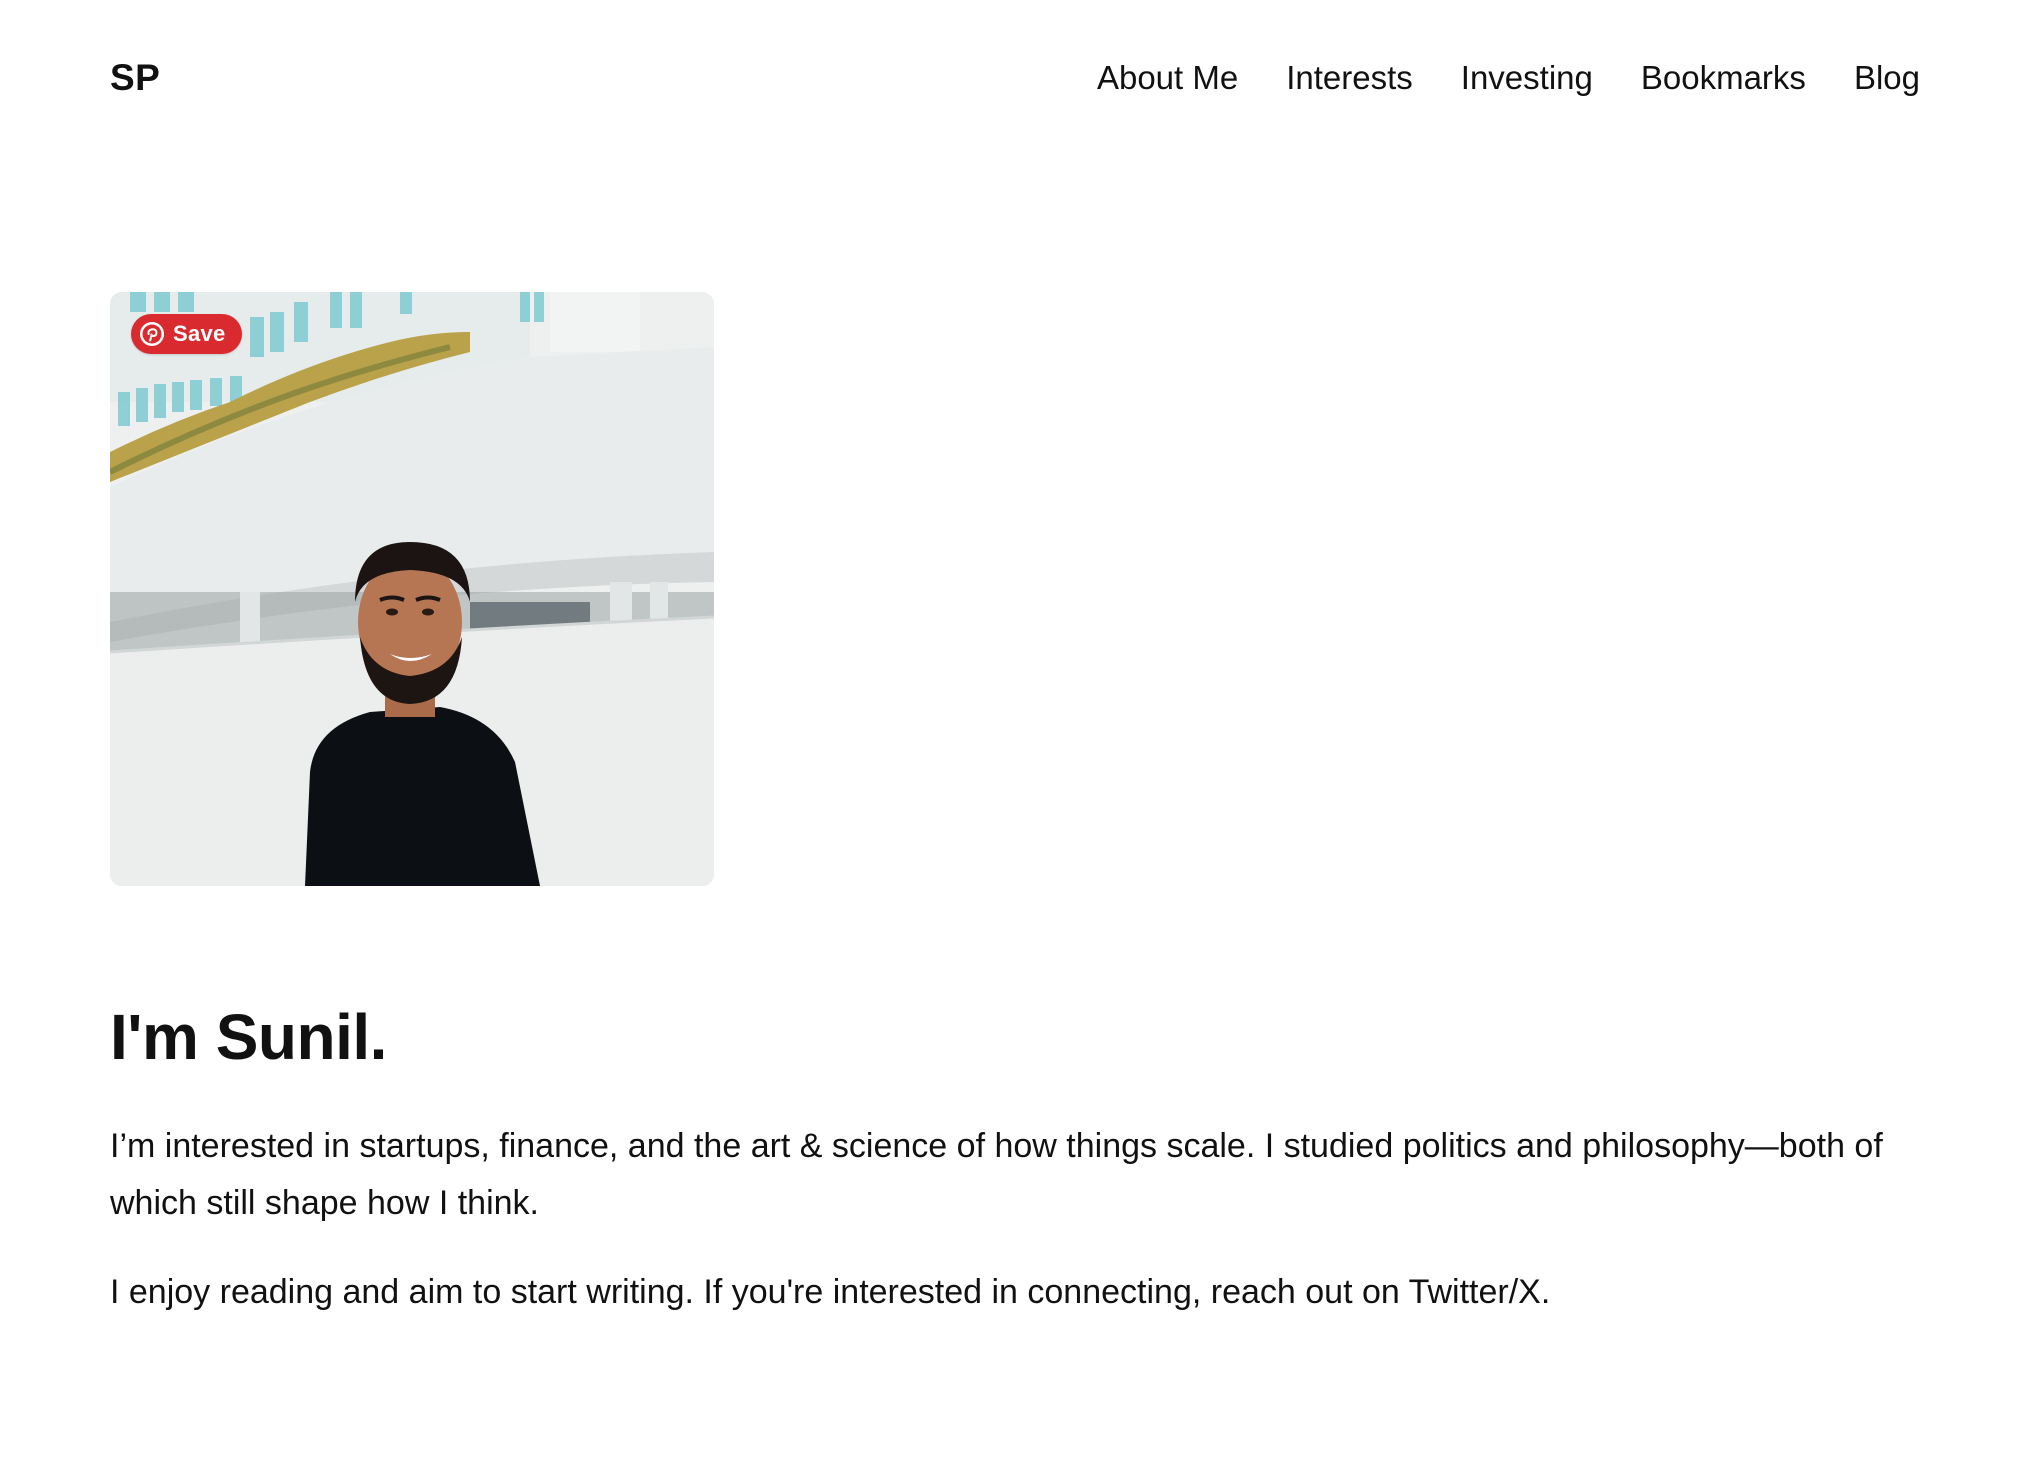 The height and width of the screenshot is (1478, 2026). I want to click on profile-photo: Save, so click(412, 589).